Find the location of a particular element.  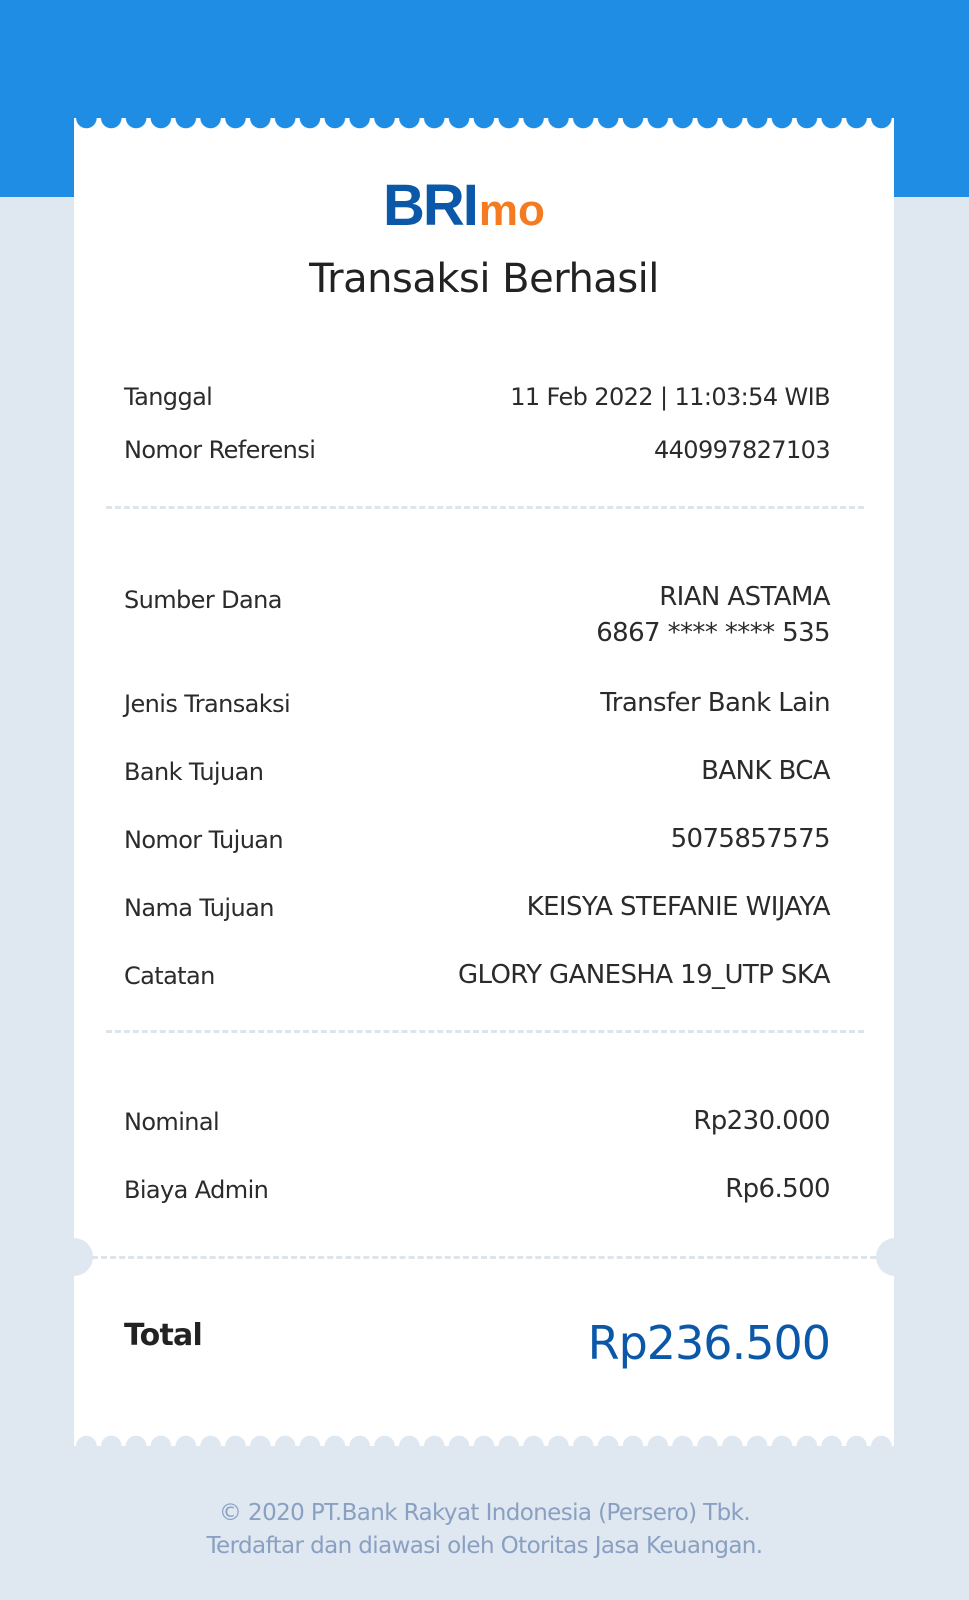

date-value: 11 Feb 2022 | 11:03:54 WIB is located at coordinates (670, 397).